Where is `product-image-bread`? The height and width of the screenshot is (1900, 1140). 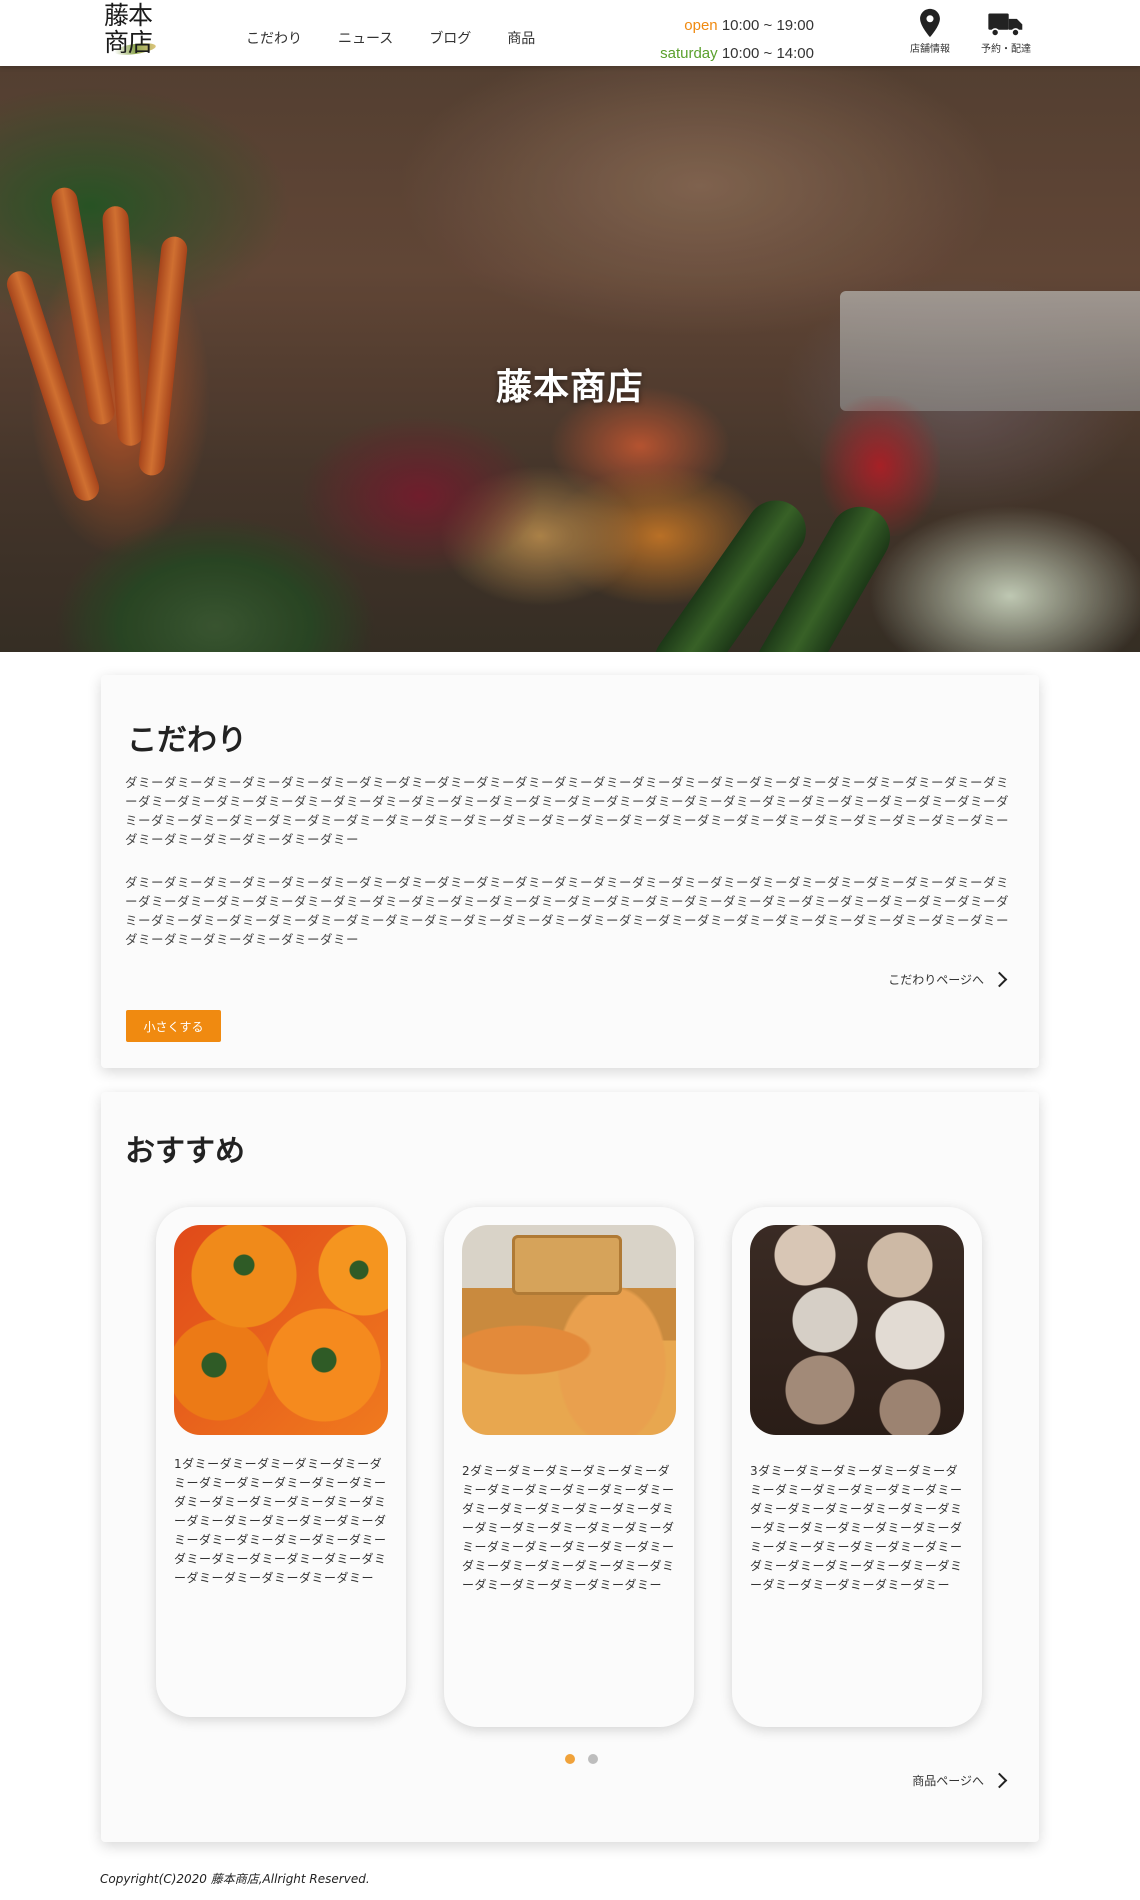 product-image-bread is located at coordinates (569, 1330).